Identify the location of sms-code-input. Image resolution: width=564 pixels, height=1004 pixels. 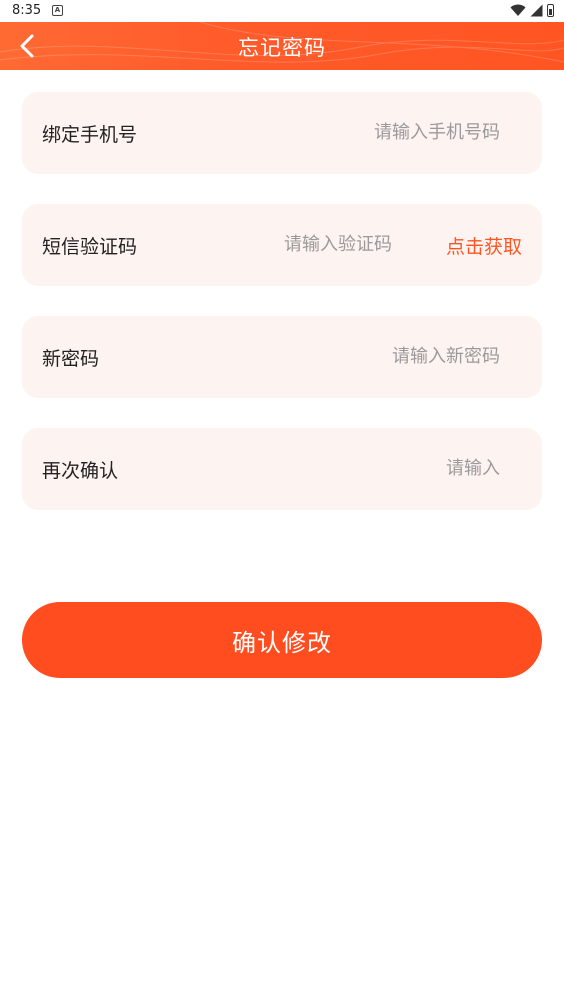
(292, 244).